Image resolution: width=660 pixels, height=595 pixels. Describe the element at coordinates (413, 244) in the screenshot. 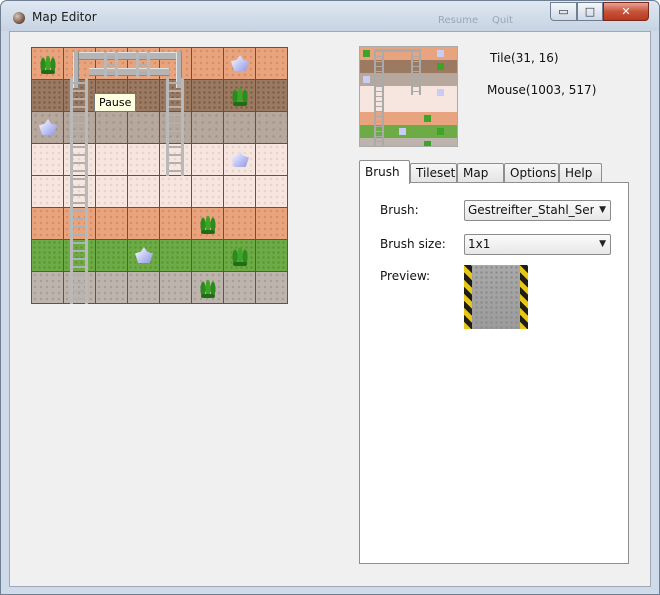

I see `brush-size-label: Brush size:` at that location.